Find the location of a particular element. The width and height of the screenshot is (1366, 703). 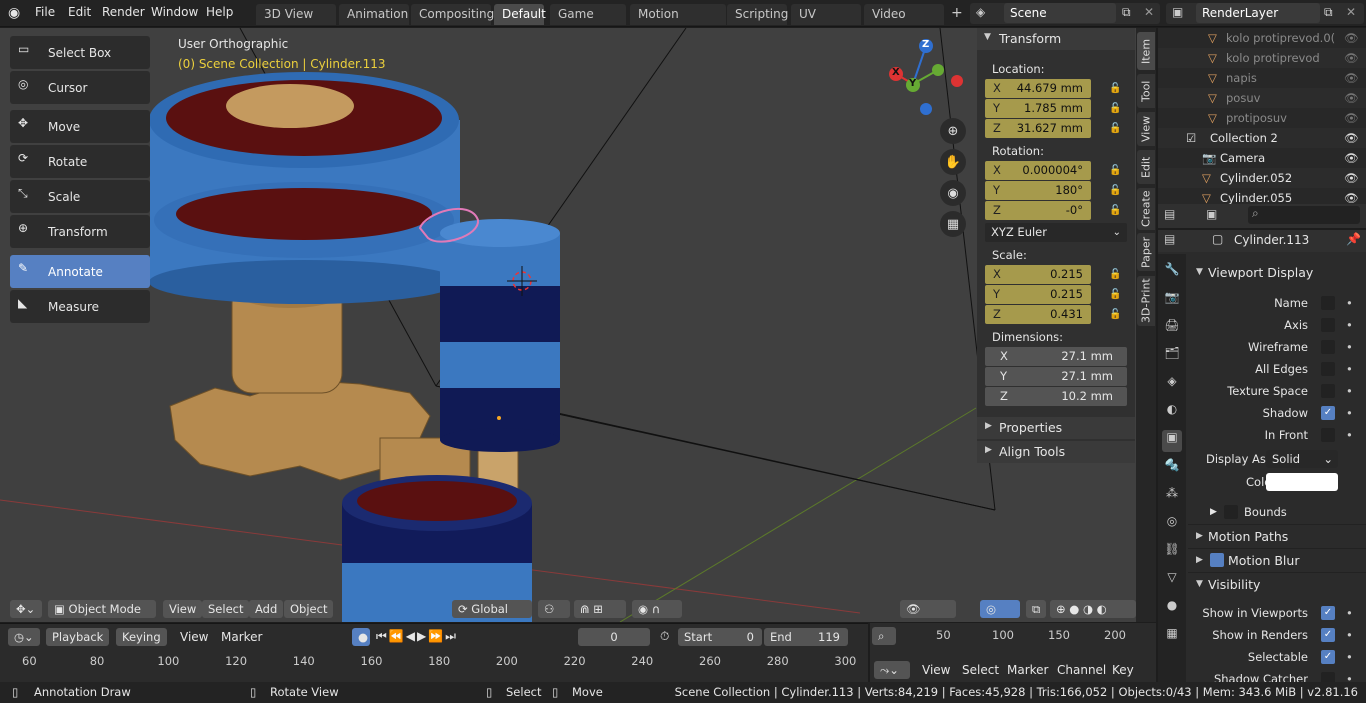

physics-icon: ◎ is located at coordinates (1172, 525).